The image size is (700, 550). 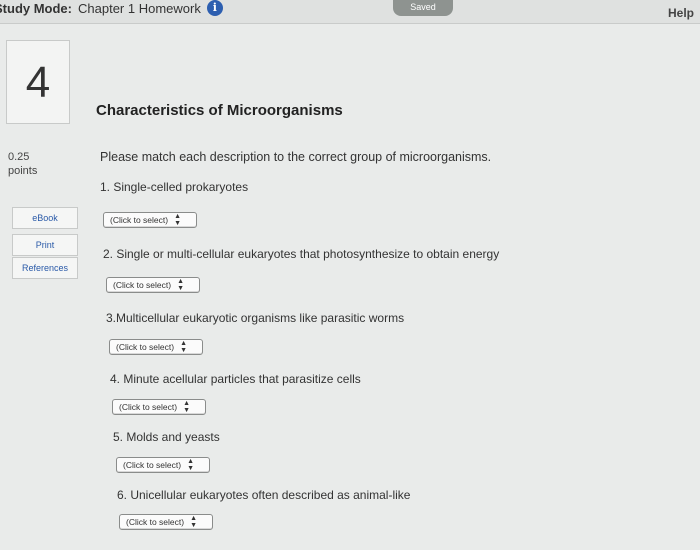 What do you see at coordinates (166, 437) in the screenshot?
I see `match-item-5-text: 5. Molds and yeasts` at bounding box center [166, 437].